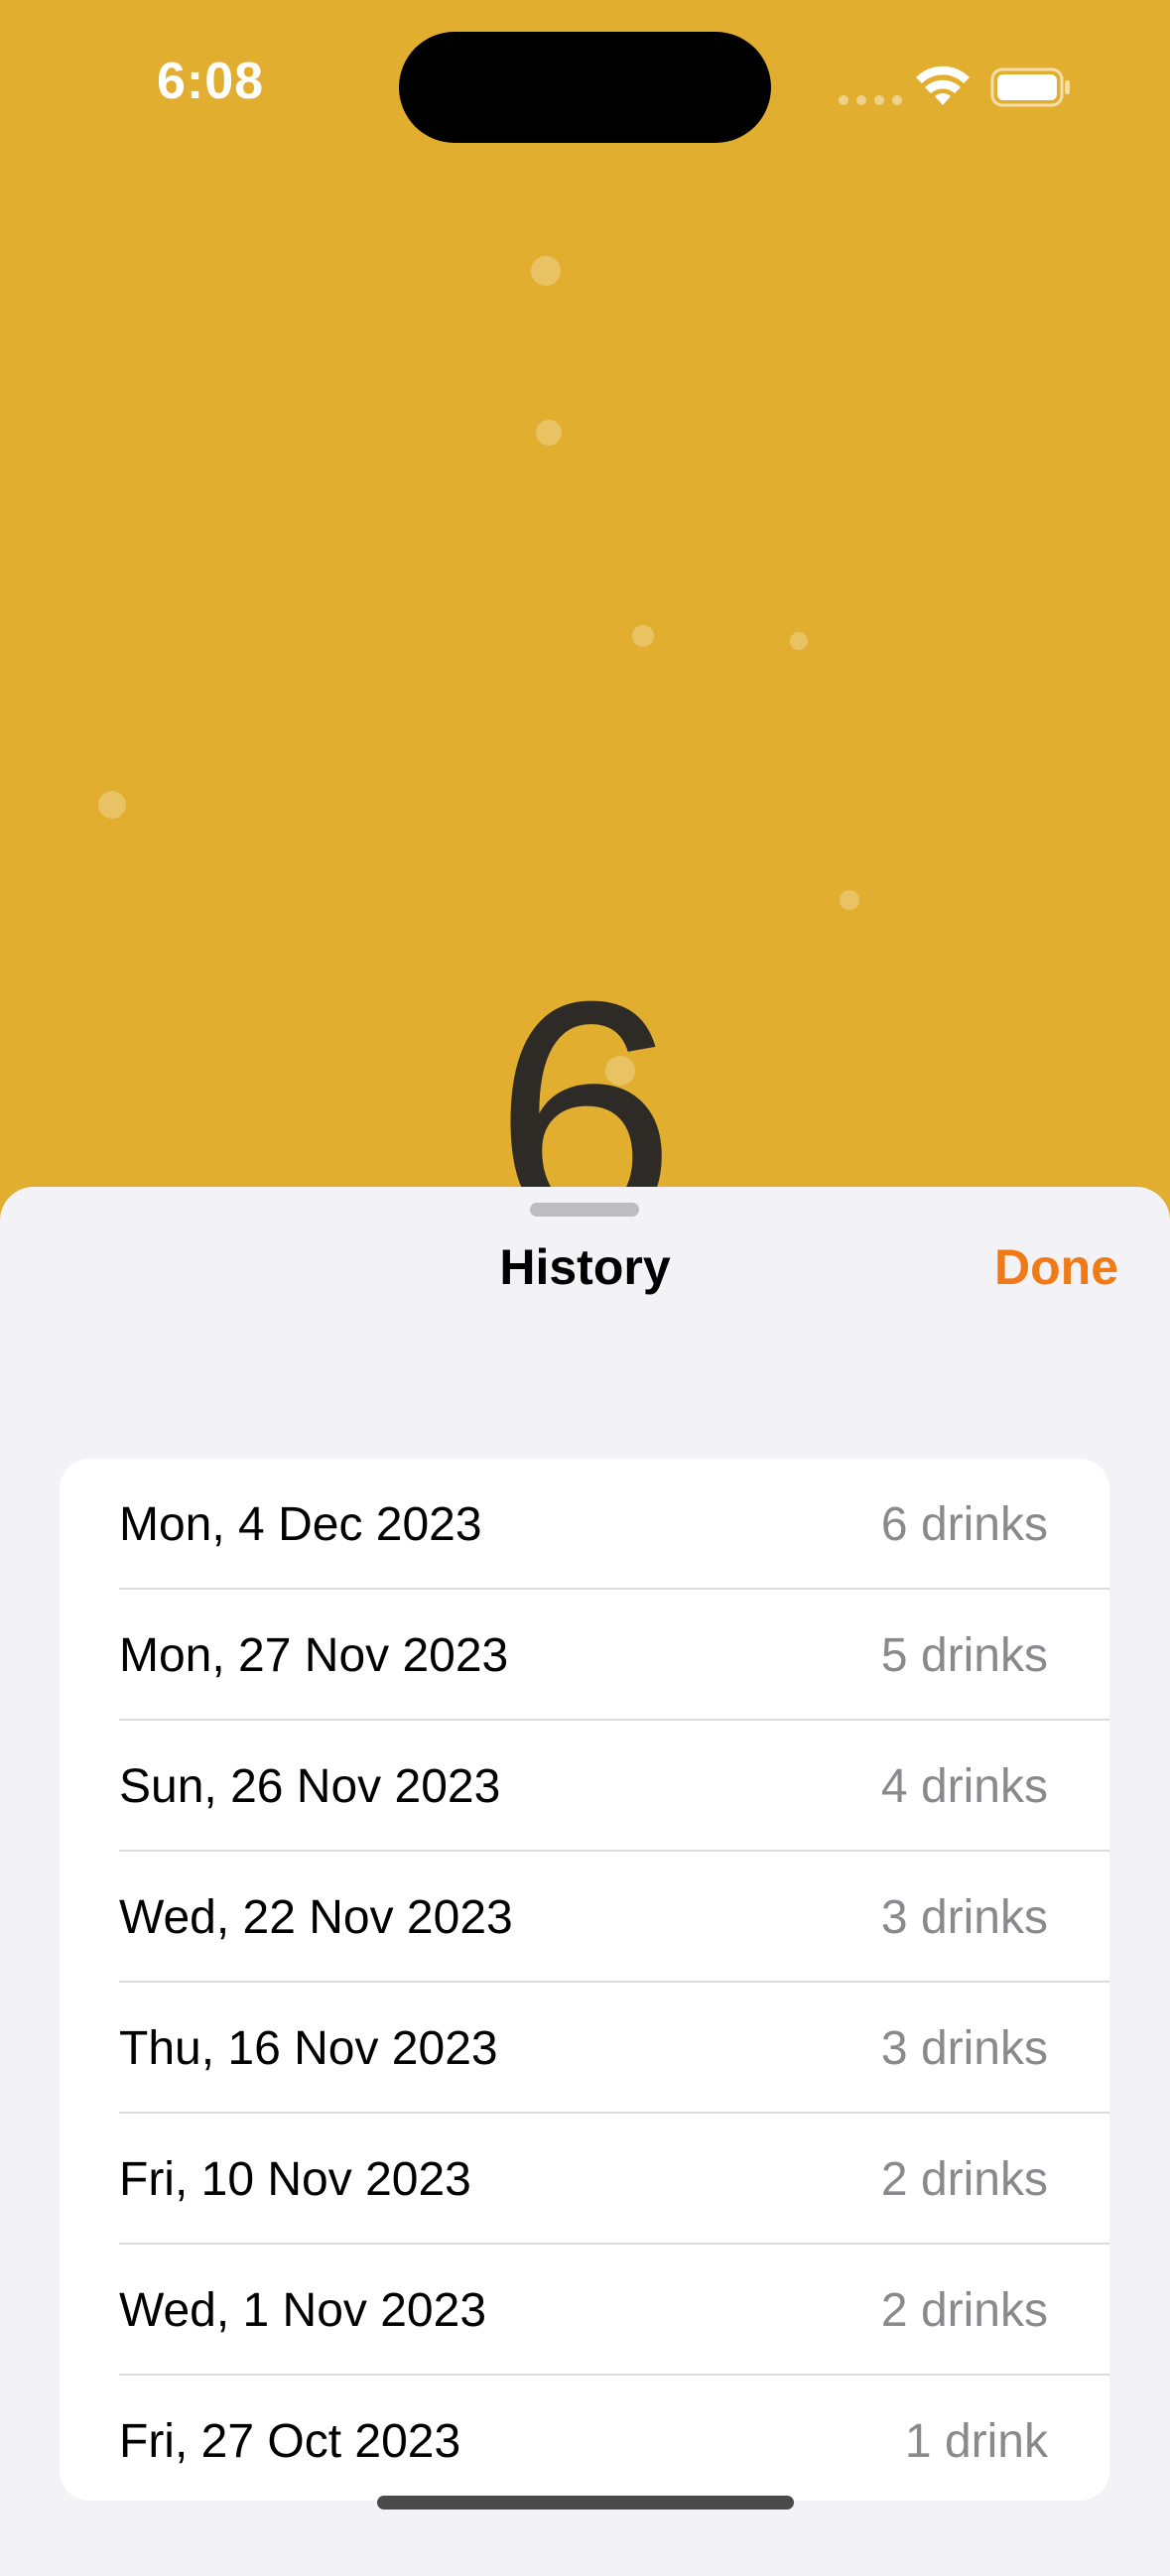  Describe the element at coordinates (316, 1917) in the screenshot. I see `row-date: Wed, 22 Nov 2023` at that location.